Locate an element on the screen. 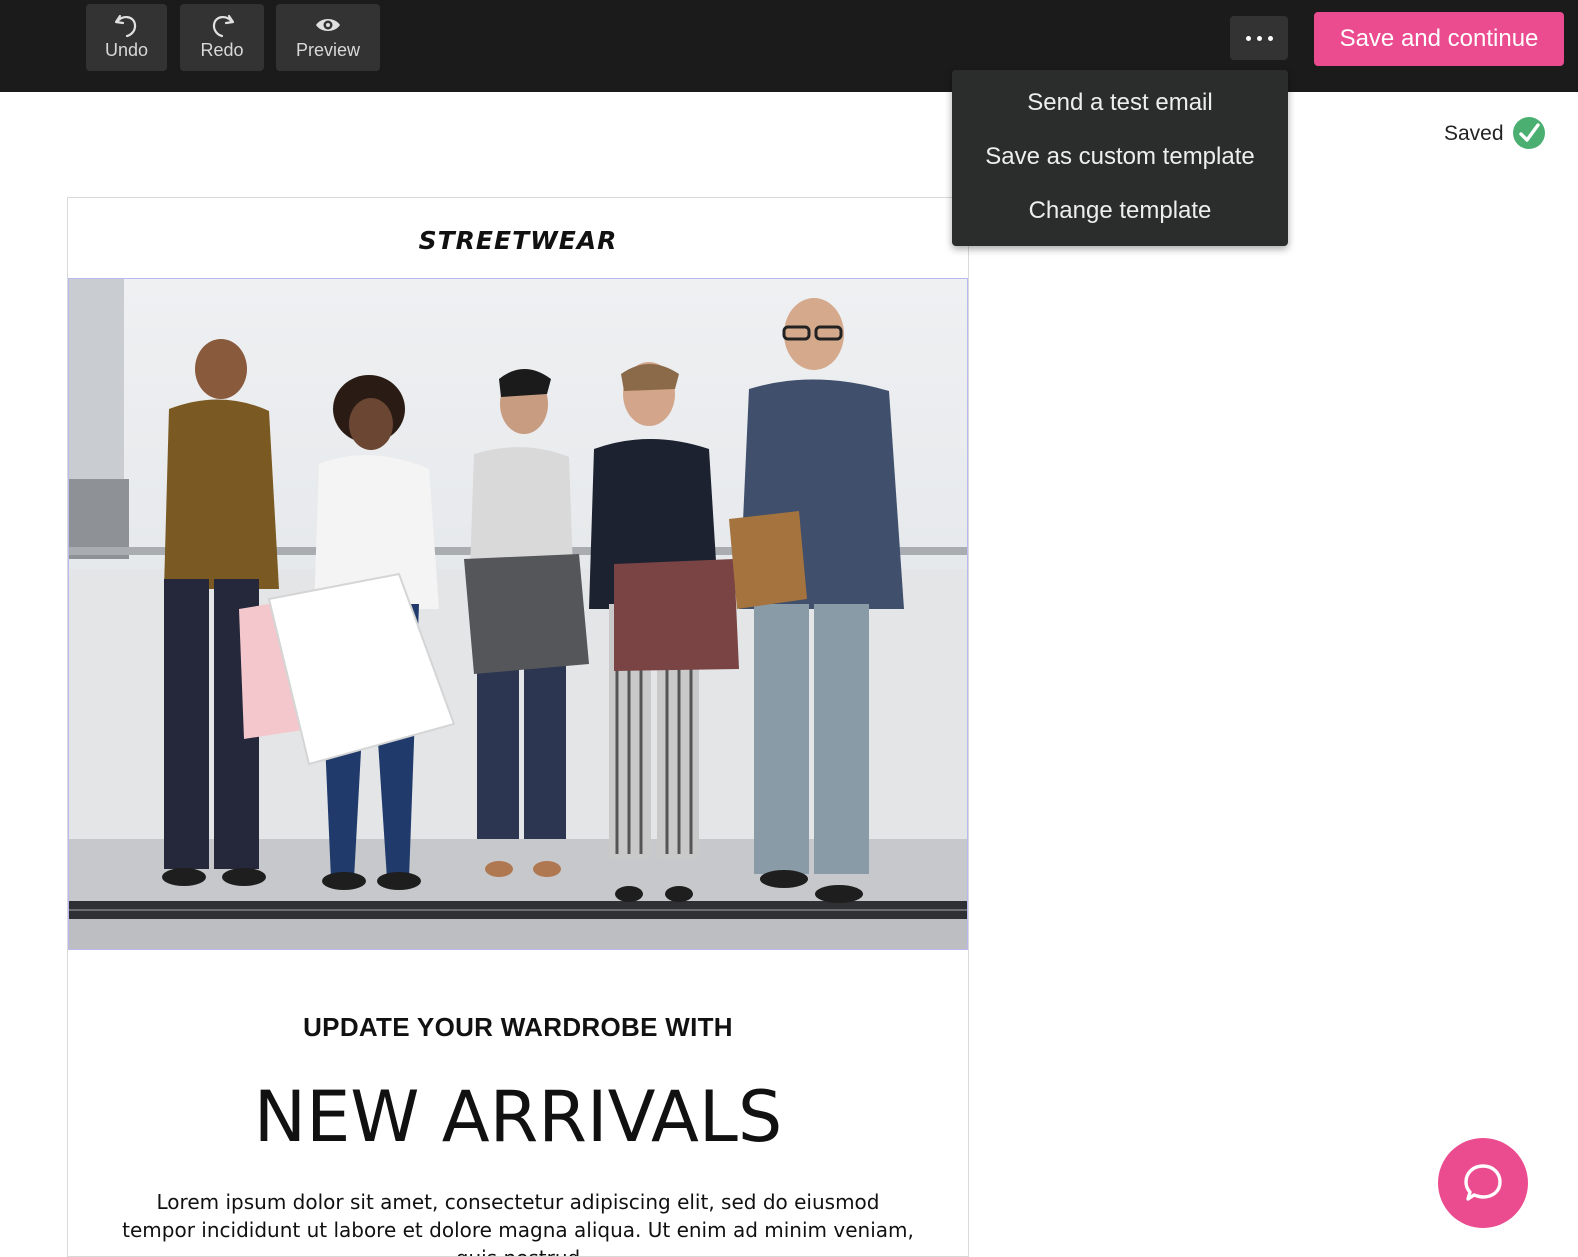 The height and width of the screenshot is (1257, 1578). menu-item-send-test-email: Send a test email is located at coordinates (1120, 103).